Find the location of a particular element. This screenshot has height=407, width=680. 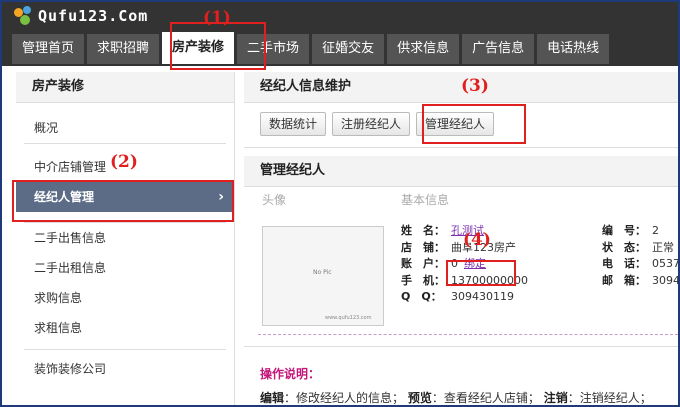

edit-desc: ：修改经纪人的信息； is located at coordinates (344, 398).